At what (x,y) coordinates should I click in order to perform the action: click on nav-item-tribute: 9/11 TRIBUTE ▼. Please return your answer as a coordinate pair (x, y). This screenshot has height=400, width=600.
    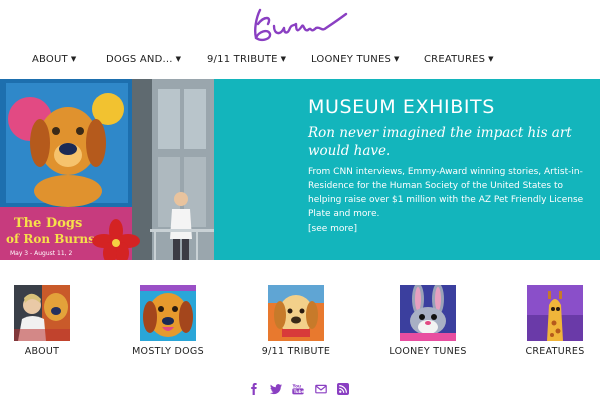
    Looking at the image, I should click on (246, 59).